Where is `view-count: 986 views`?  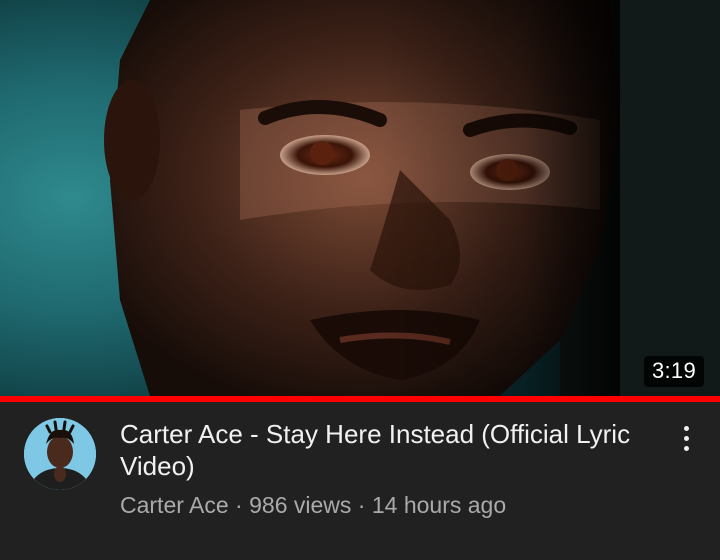 view-count: 986 views is located at coordinates (300, 505).